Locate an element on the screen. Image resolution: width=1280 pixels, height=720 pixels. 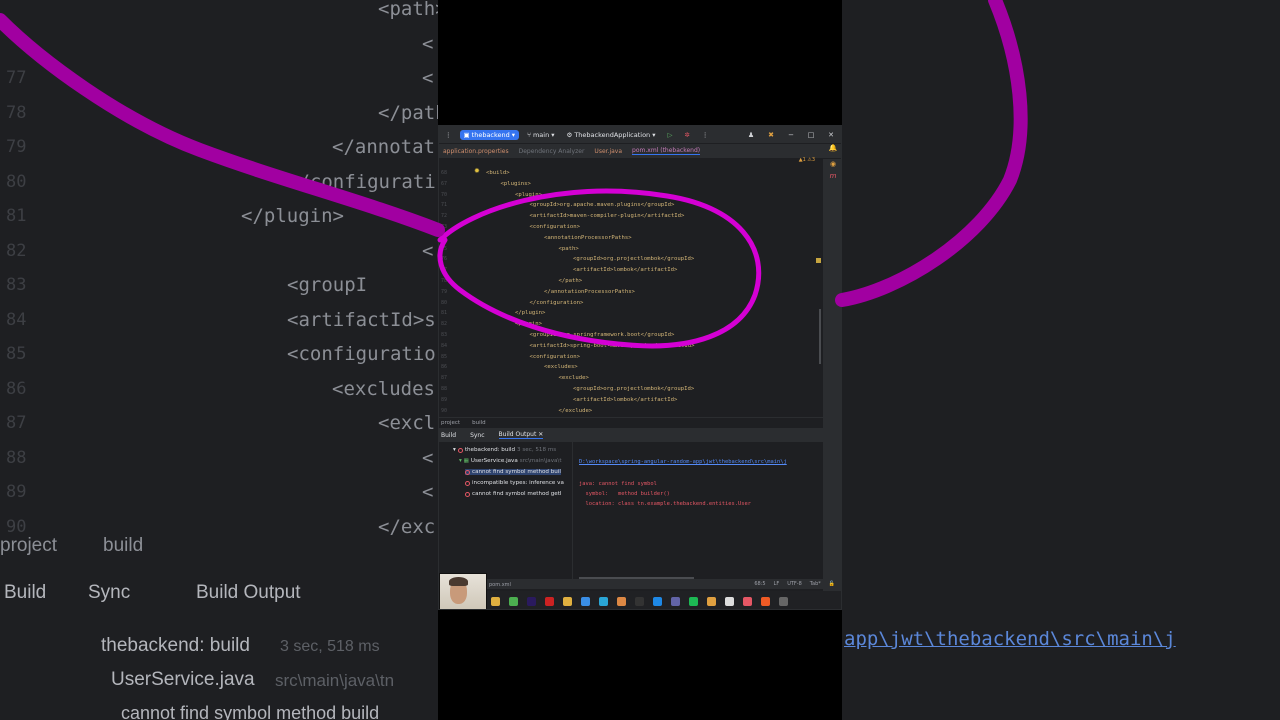
breadcrumb-item-build: build is located at coordinates (479, 423).